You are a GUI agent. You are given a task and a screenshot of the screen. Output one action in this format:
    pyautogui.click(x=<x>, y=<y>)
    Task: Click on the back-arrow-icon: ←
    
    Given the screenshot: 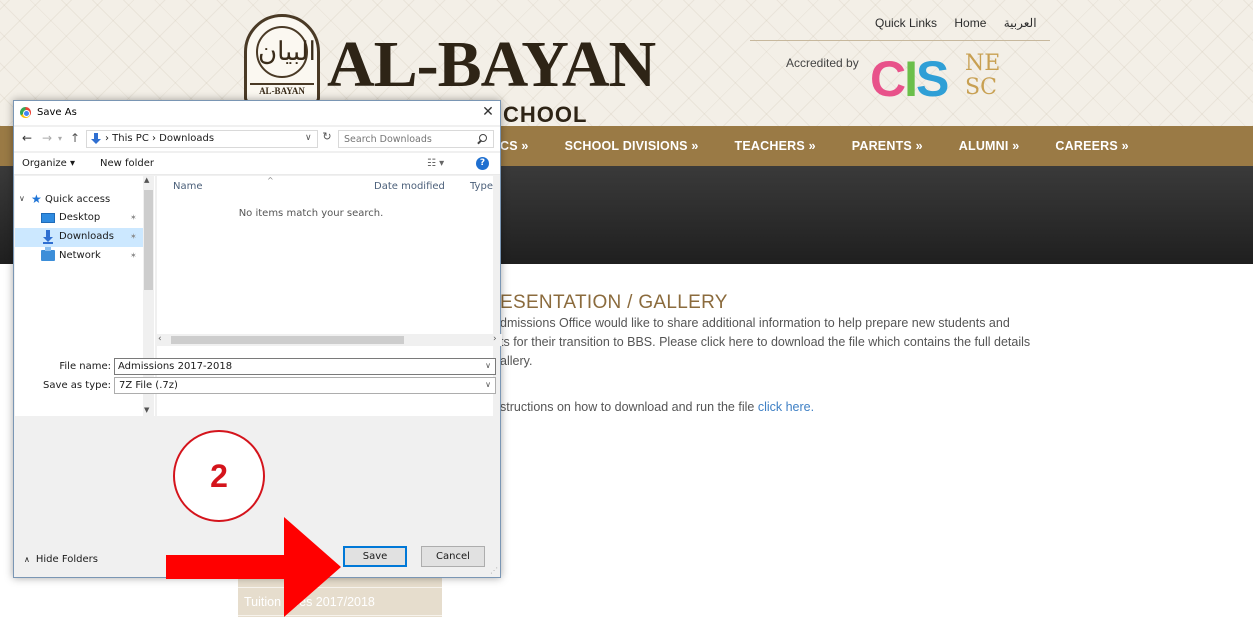 What is the action you would take?
    pyautogui.click(x=27, y=138)
    